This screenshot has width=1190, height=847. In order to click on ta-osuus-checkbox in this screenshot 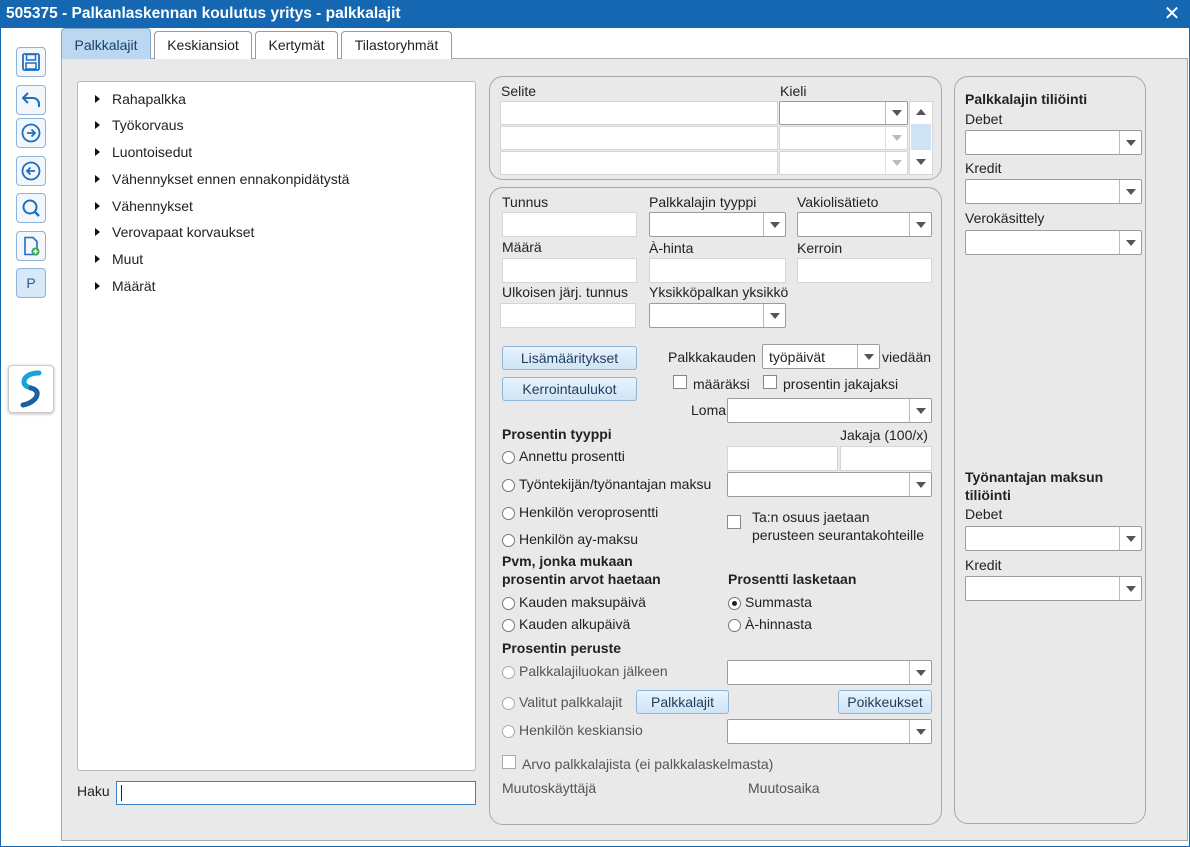, I will do `click(734, 522)`.